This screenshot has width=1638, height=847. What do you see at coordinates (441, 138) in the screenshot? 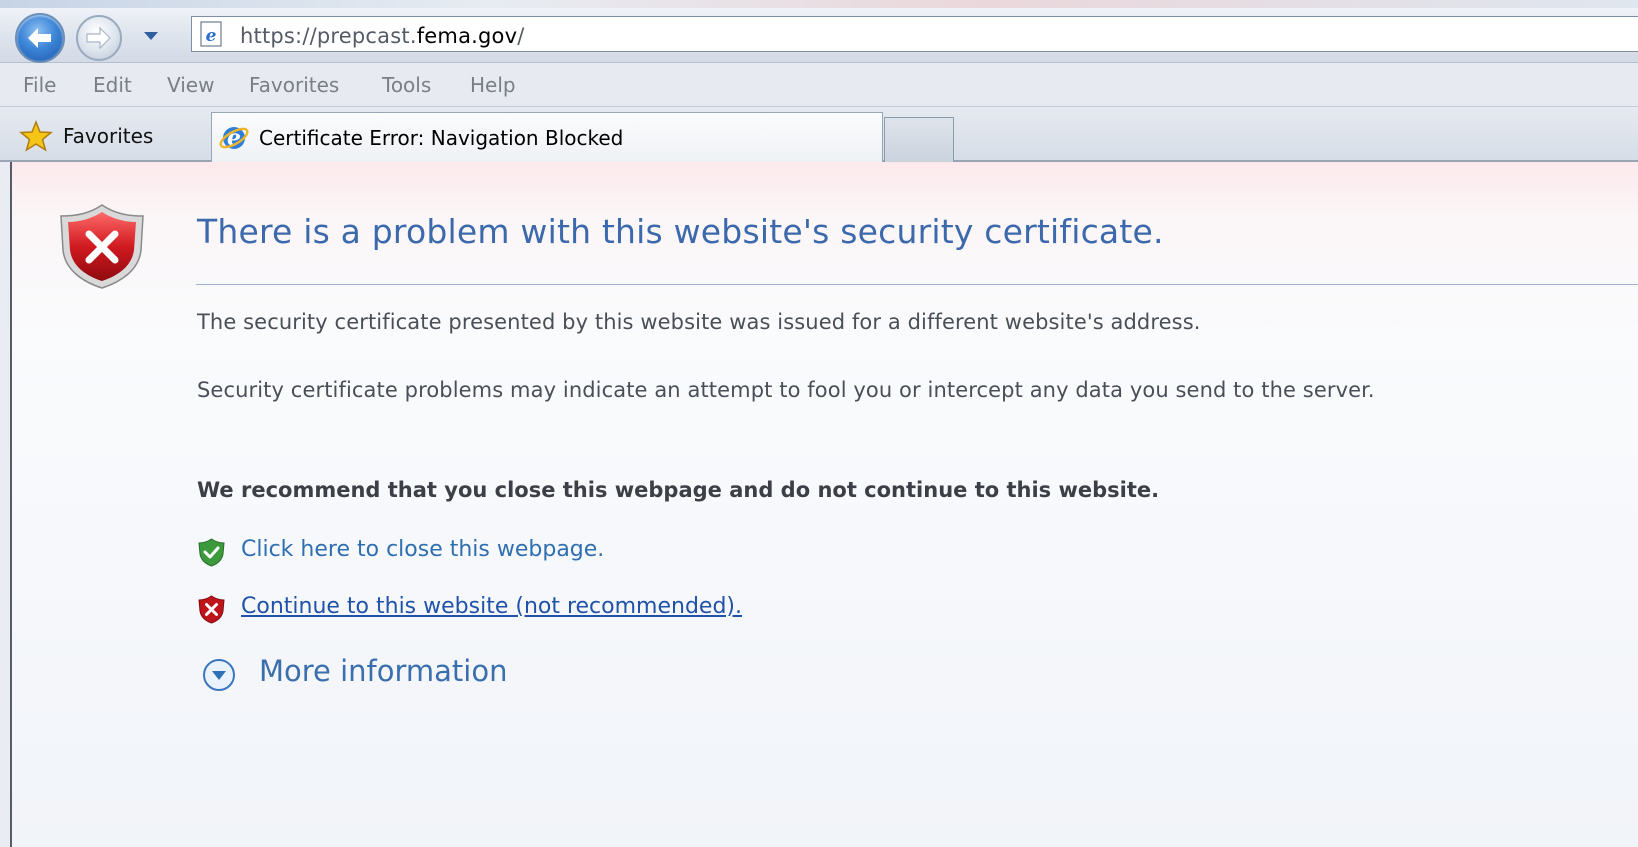
I see `tab-title: Certificate Error: Navigation Blocked` at bounding box center [441, 138].